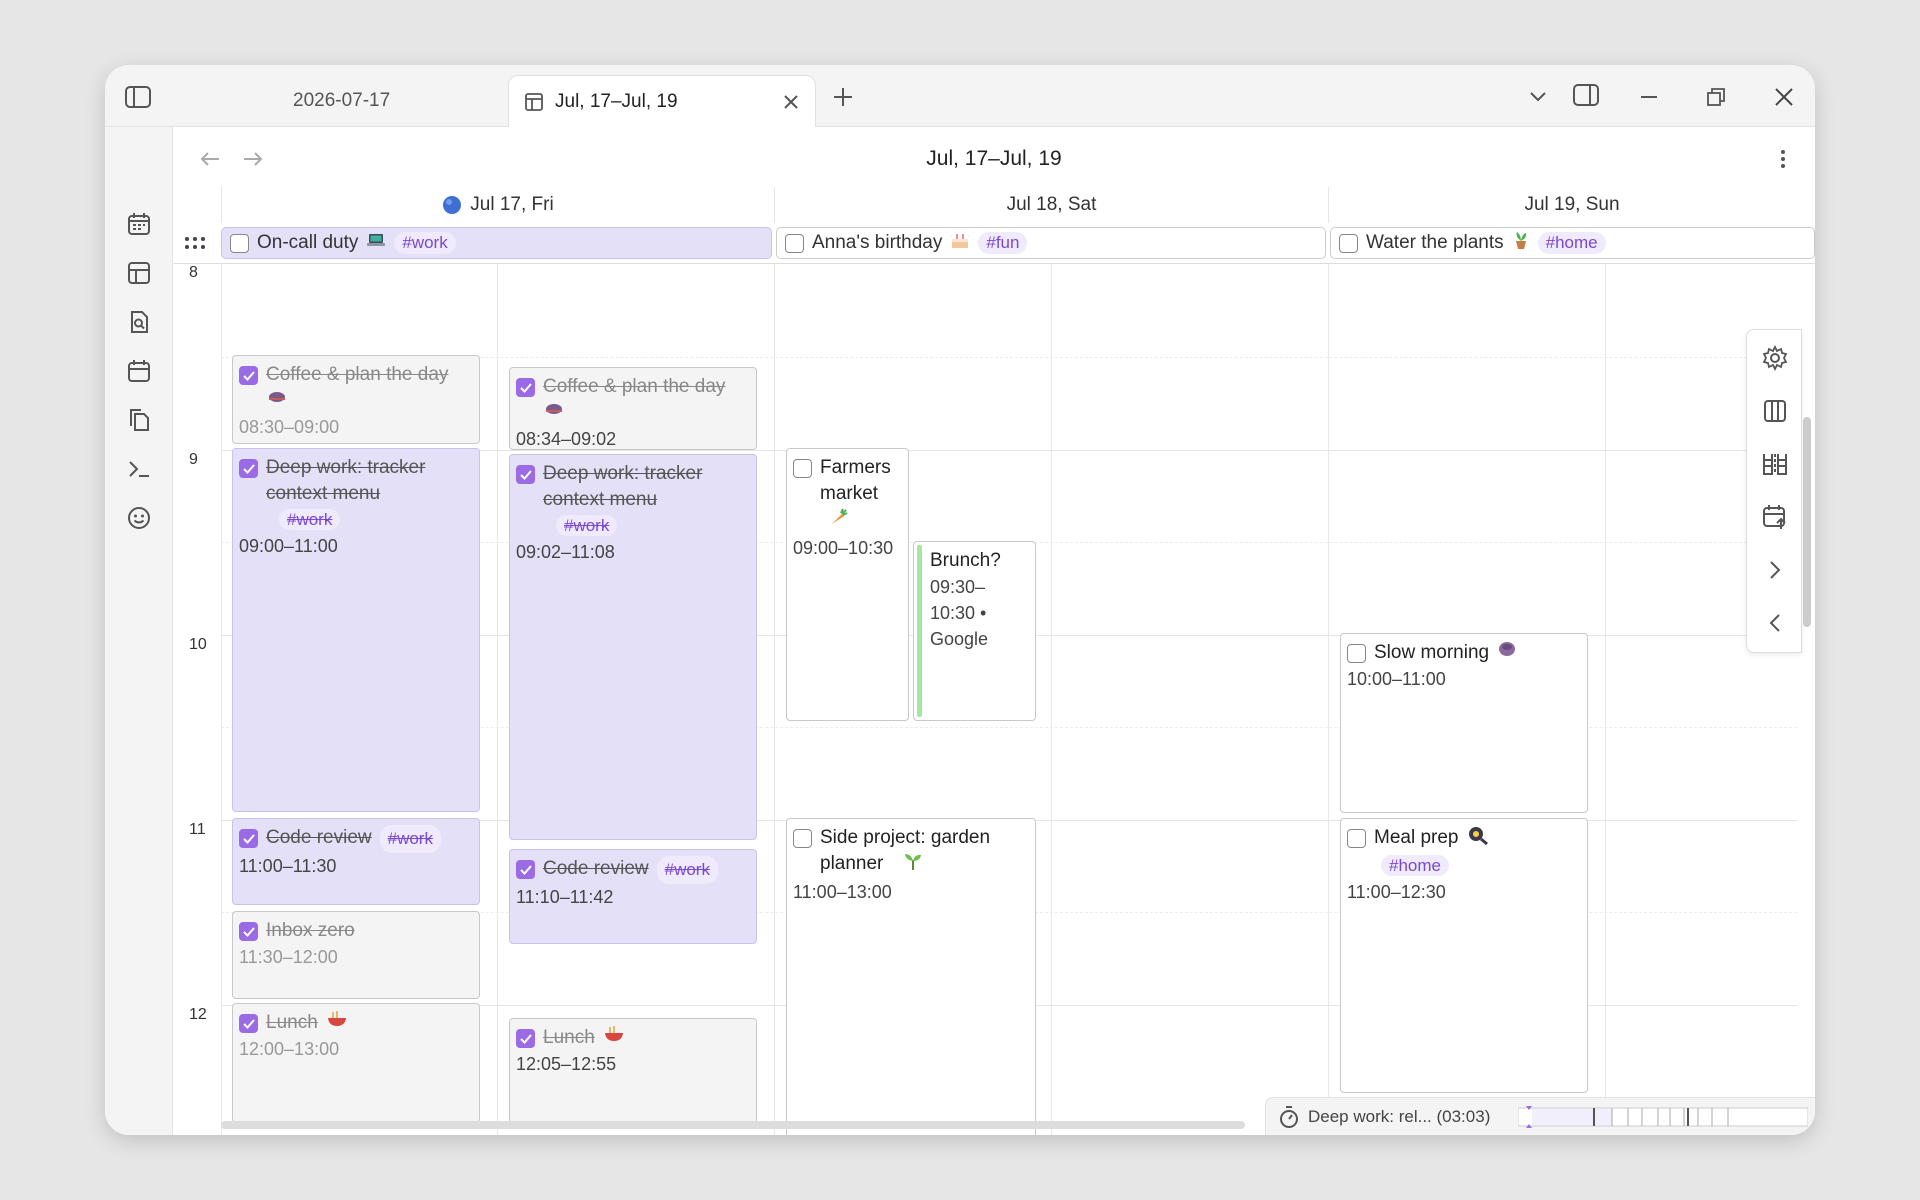 This screenshot has height=1200, width=1920. What do you see at coordinates (1571, 205) in the screenshot?
I see `day-header-sun: Jul 19, Sun` at bounding box center [1571, 205].